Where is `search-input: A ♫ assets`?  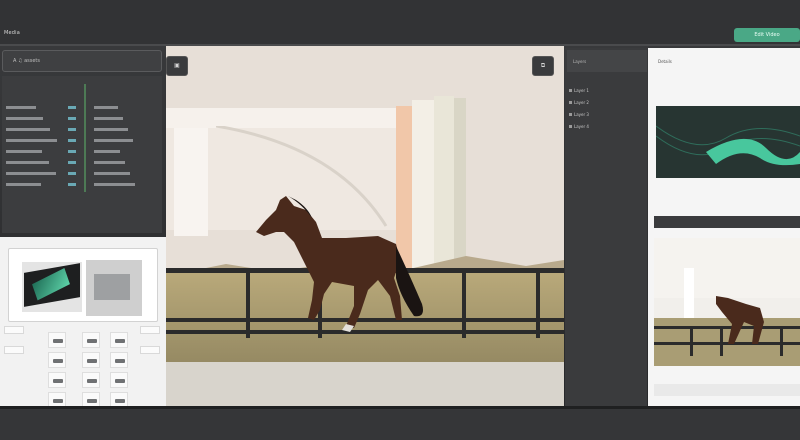 search-input: A ♫ assets is located at coordinates (82, 61).